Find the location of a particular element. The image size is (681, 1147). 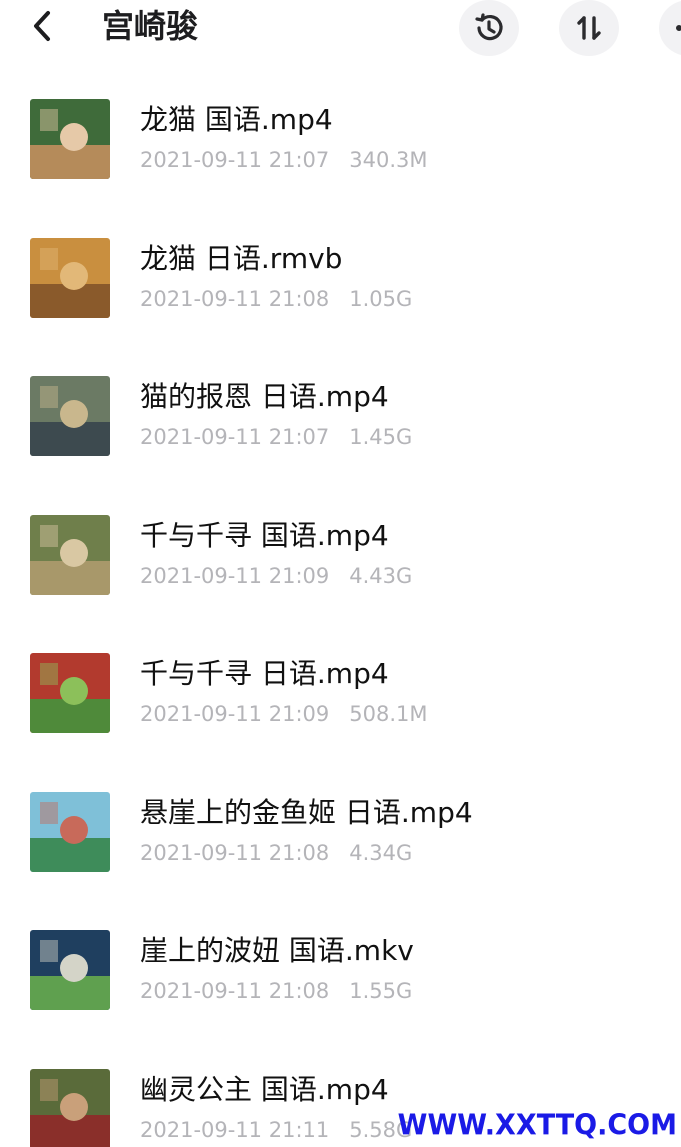

file-size: 1.55G is located at coordinates (381, 991).